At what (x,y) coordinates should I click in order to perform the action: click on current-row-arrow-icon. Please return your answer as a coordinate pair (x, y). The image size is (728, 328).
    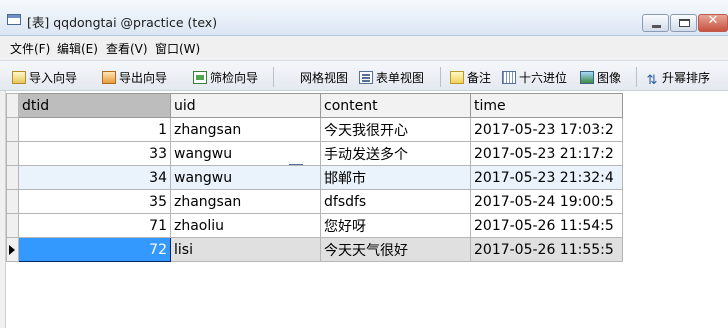
    Looking at the image, I should click on (12, 250).